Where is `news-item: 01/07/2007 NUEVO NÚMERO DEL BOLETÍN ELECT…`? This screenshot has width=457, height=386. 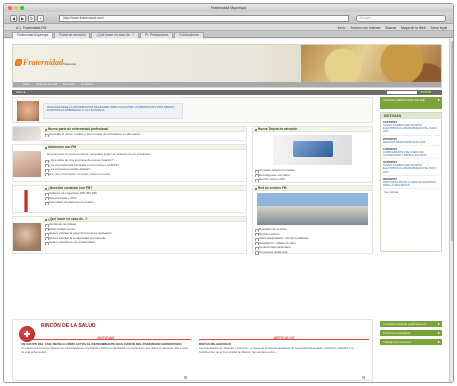 news-item: 01/07/2007 NUEVO NÚMERO DEL BOLETÍN ELECT… is located at coordinates (411, 127).